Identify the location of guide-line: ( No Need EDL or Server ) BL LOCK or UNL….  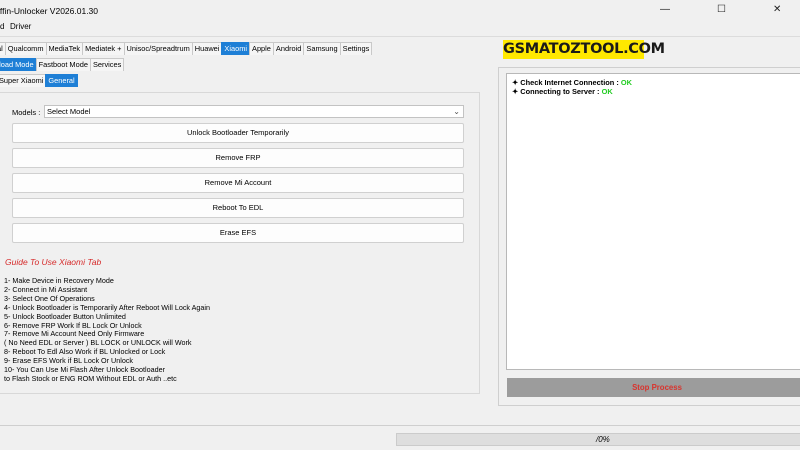
(98, 343).